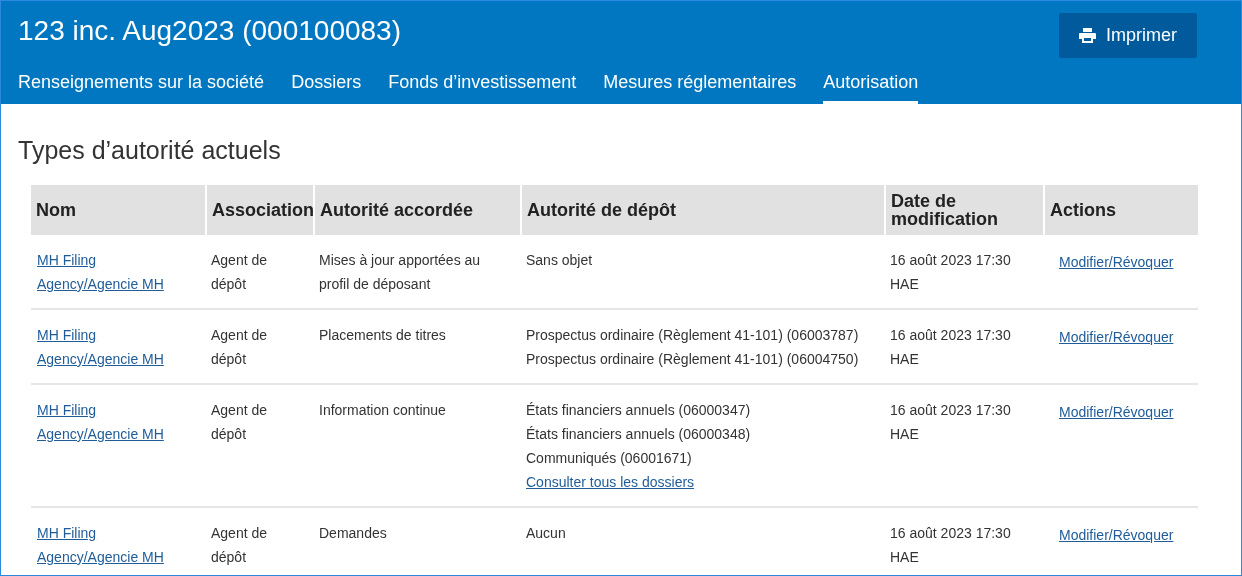 The image size is (1242, 576). I want to click on column-header: Date de modification, so click(963, 210).